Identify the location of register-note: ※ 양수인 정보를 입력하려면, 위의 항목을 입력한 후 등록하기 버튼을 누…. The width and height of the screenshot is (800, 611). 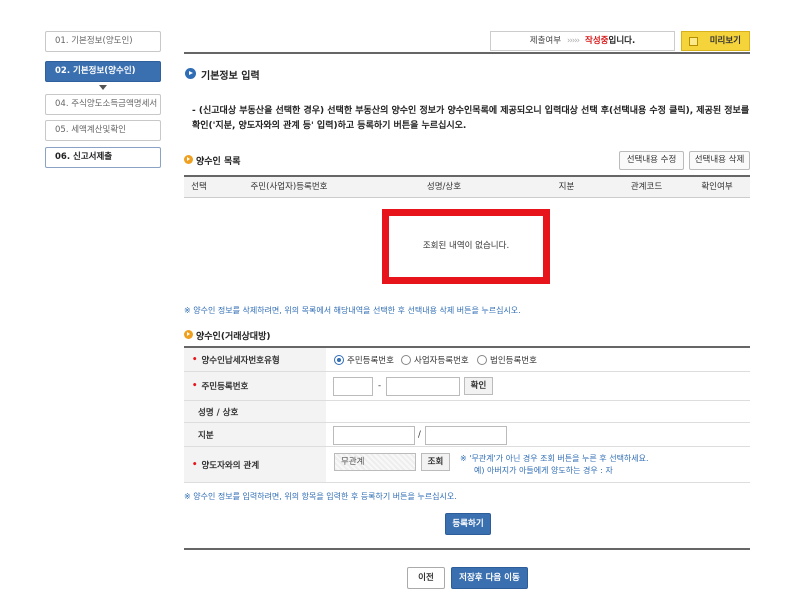
(320, 496).